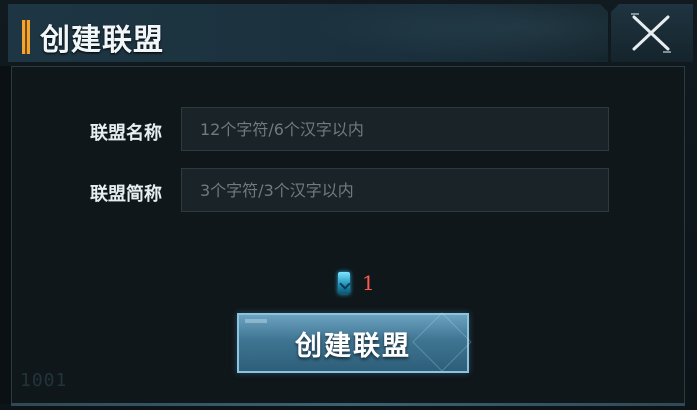 The width and height of the screenshot is (697, 410). I want to click on create-alliance-button-label: 创建联盟, so click(353, 346).